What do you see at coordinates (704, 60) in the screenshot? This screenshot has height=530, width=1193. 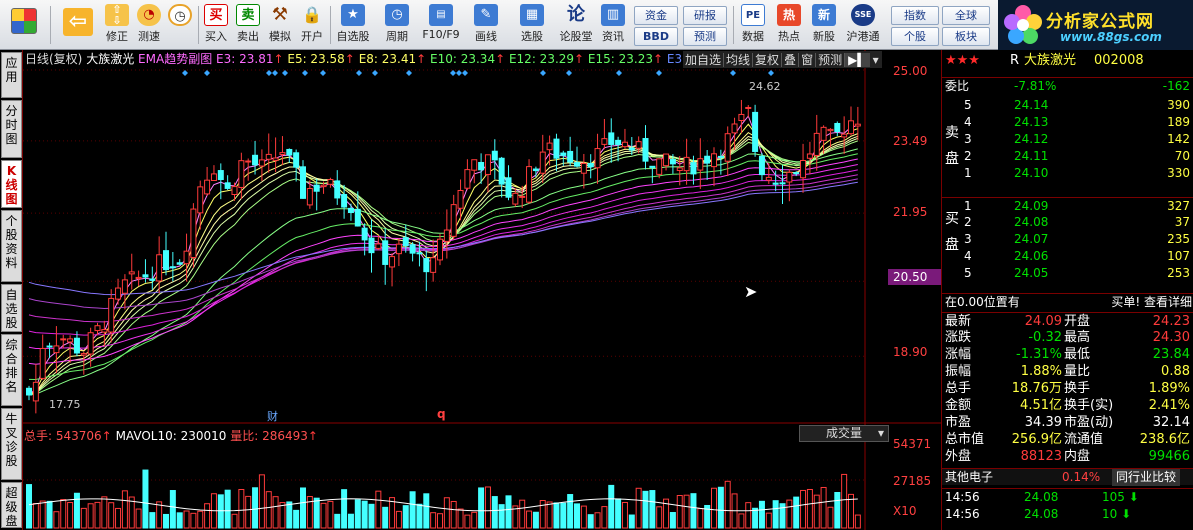 I see `add-watchlist-button: 加自选` at bounding box center [704, 60].